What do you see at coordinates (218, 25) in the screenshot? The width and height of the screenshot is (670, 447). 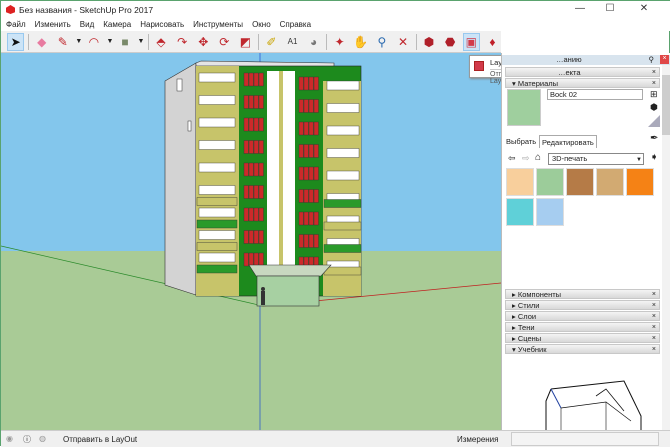 I see `menu-item: Инструменты` at bounding box center [218, 25].